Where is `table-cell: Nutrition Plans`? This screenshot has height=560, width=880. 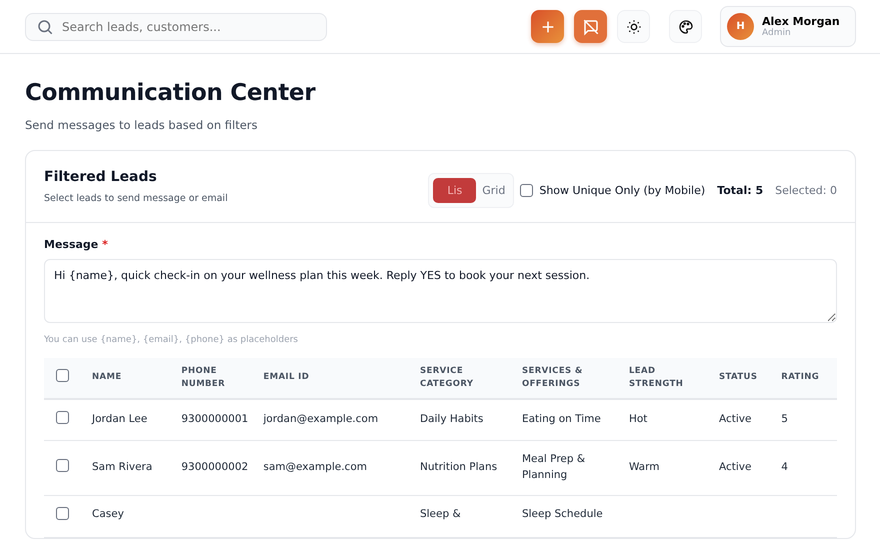 table-cell: Nutrition Plans is located at coordinates (459, 467).